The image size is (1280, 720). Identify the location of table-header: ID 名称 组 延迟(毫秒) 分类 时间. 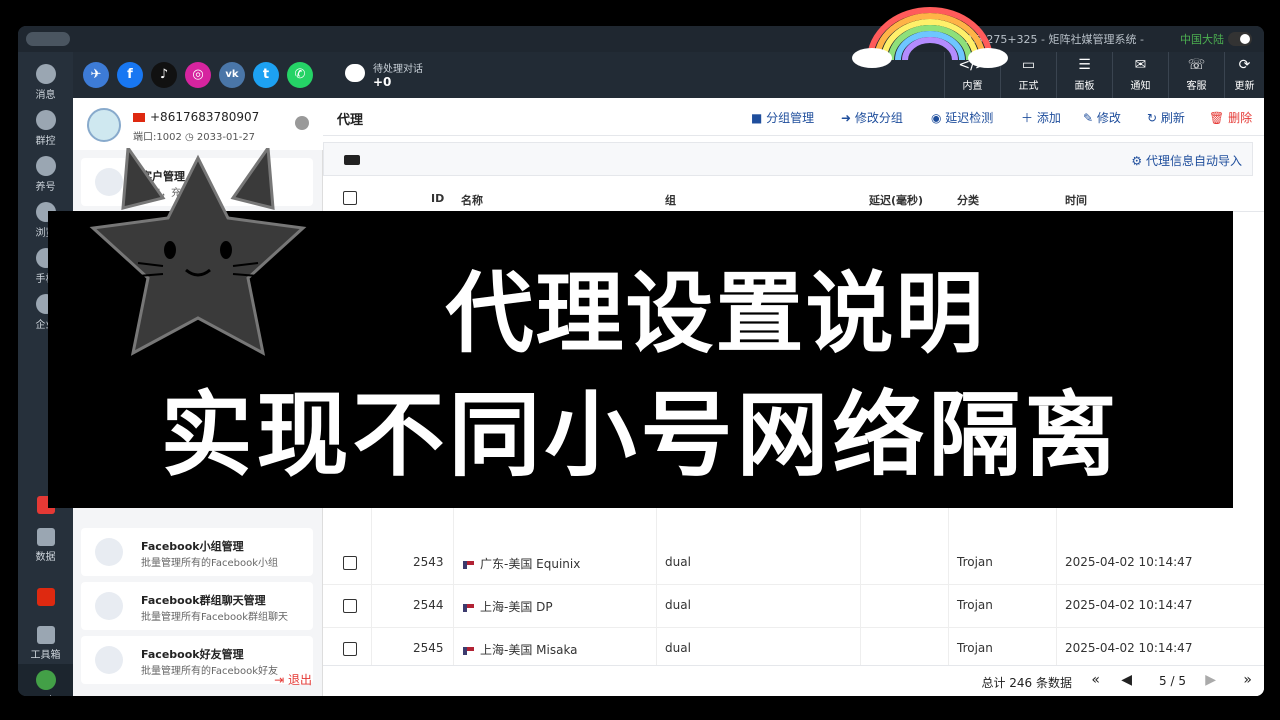
(793, 198).